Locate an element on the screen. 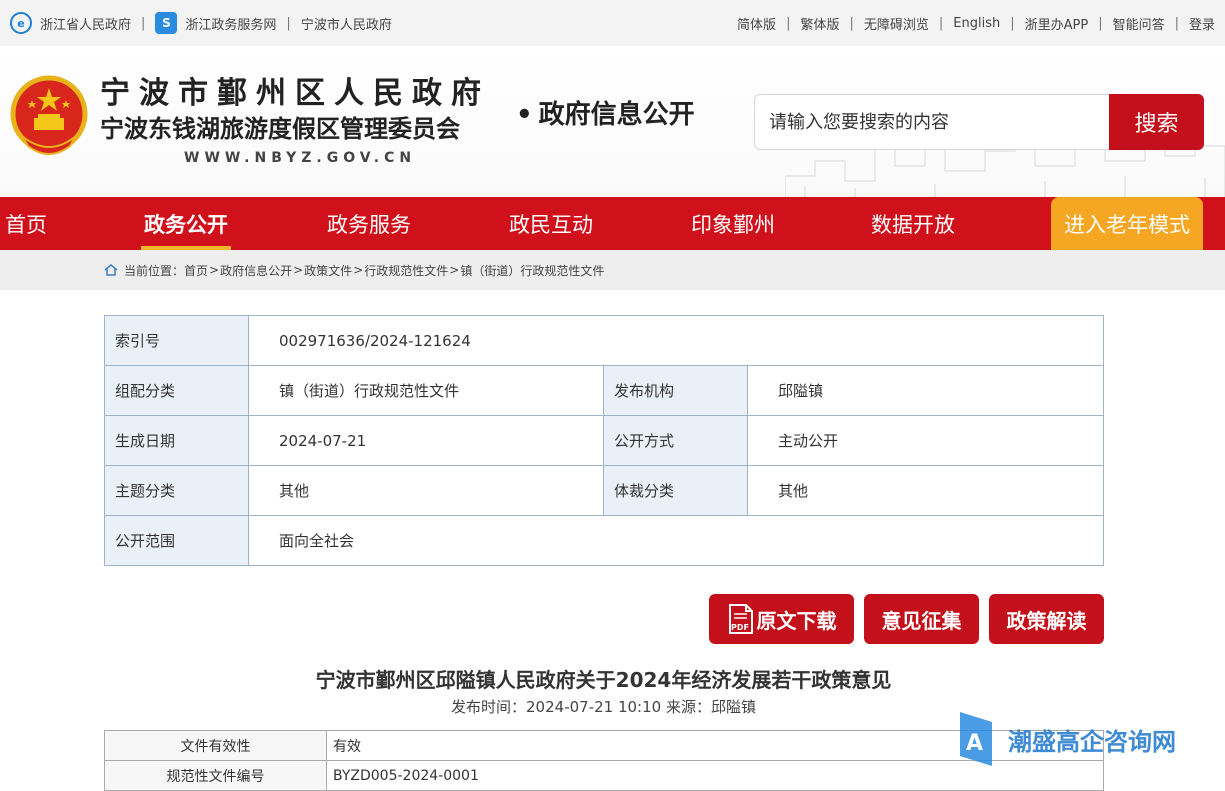 This screenshot has height=791, width=1225. nav-item-open-data: 数据开放 is located at coordinates (913, 223).